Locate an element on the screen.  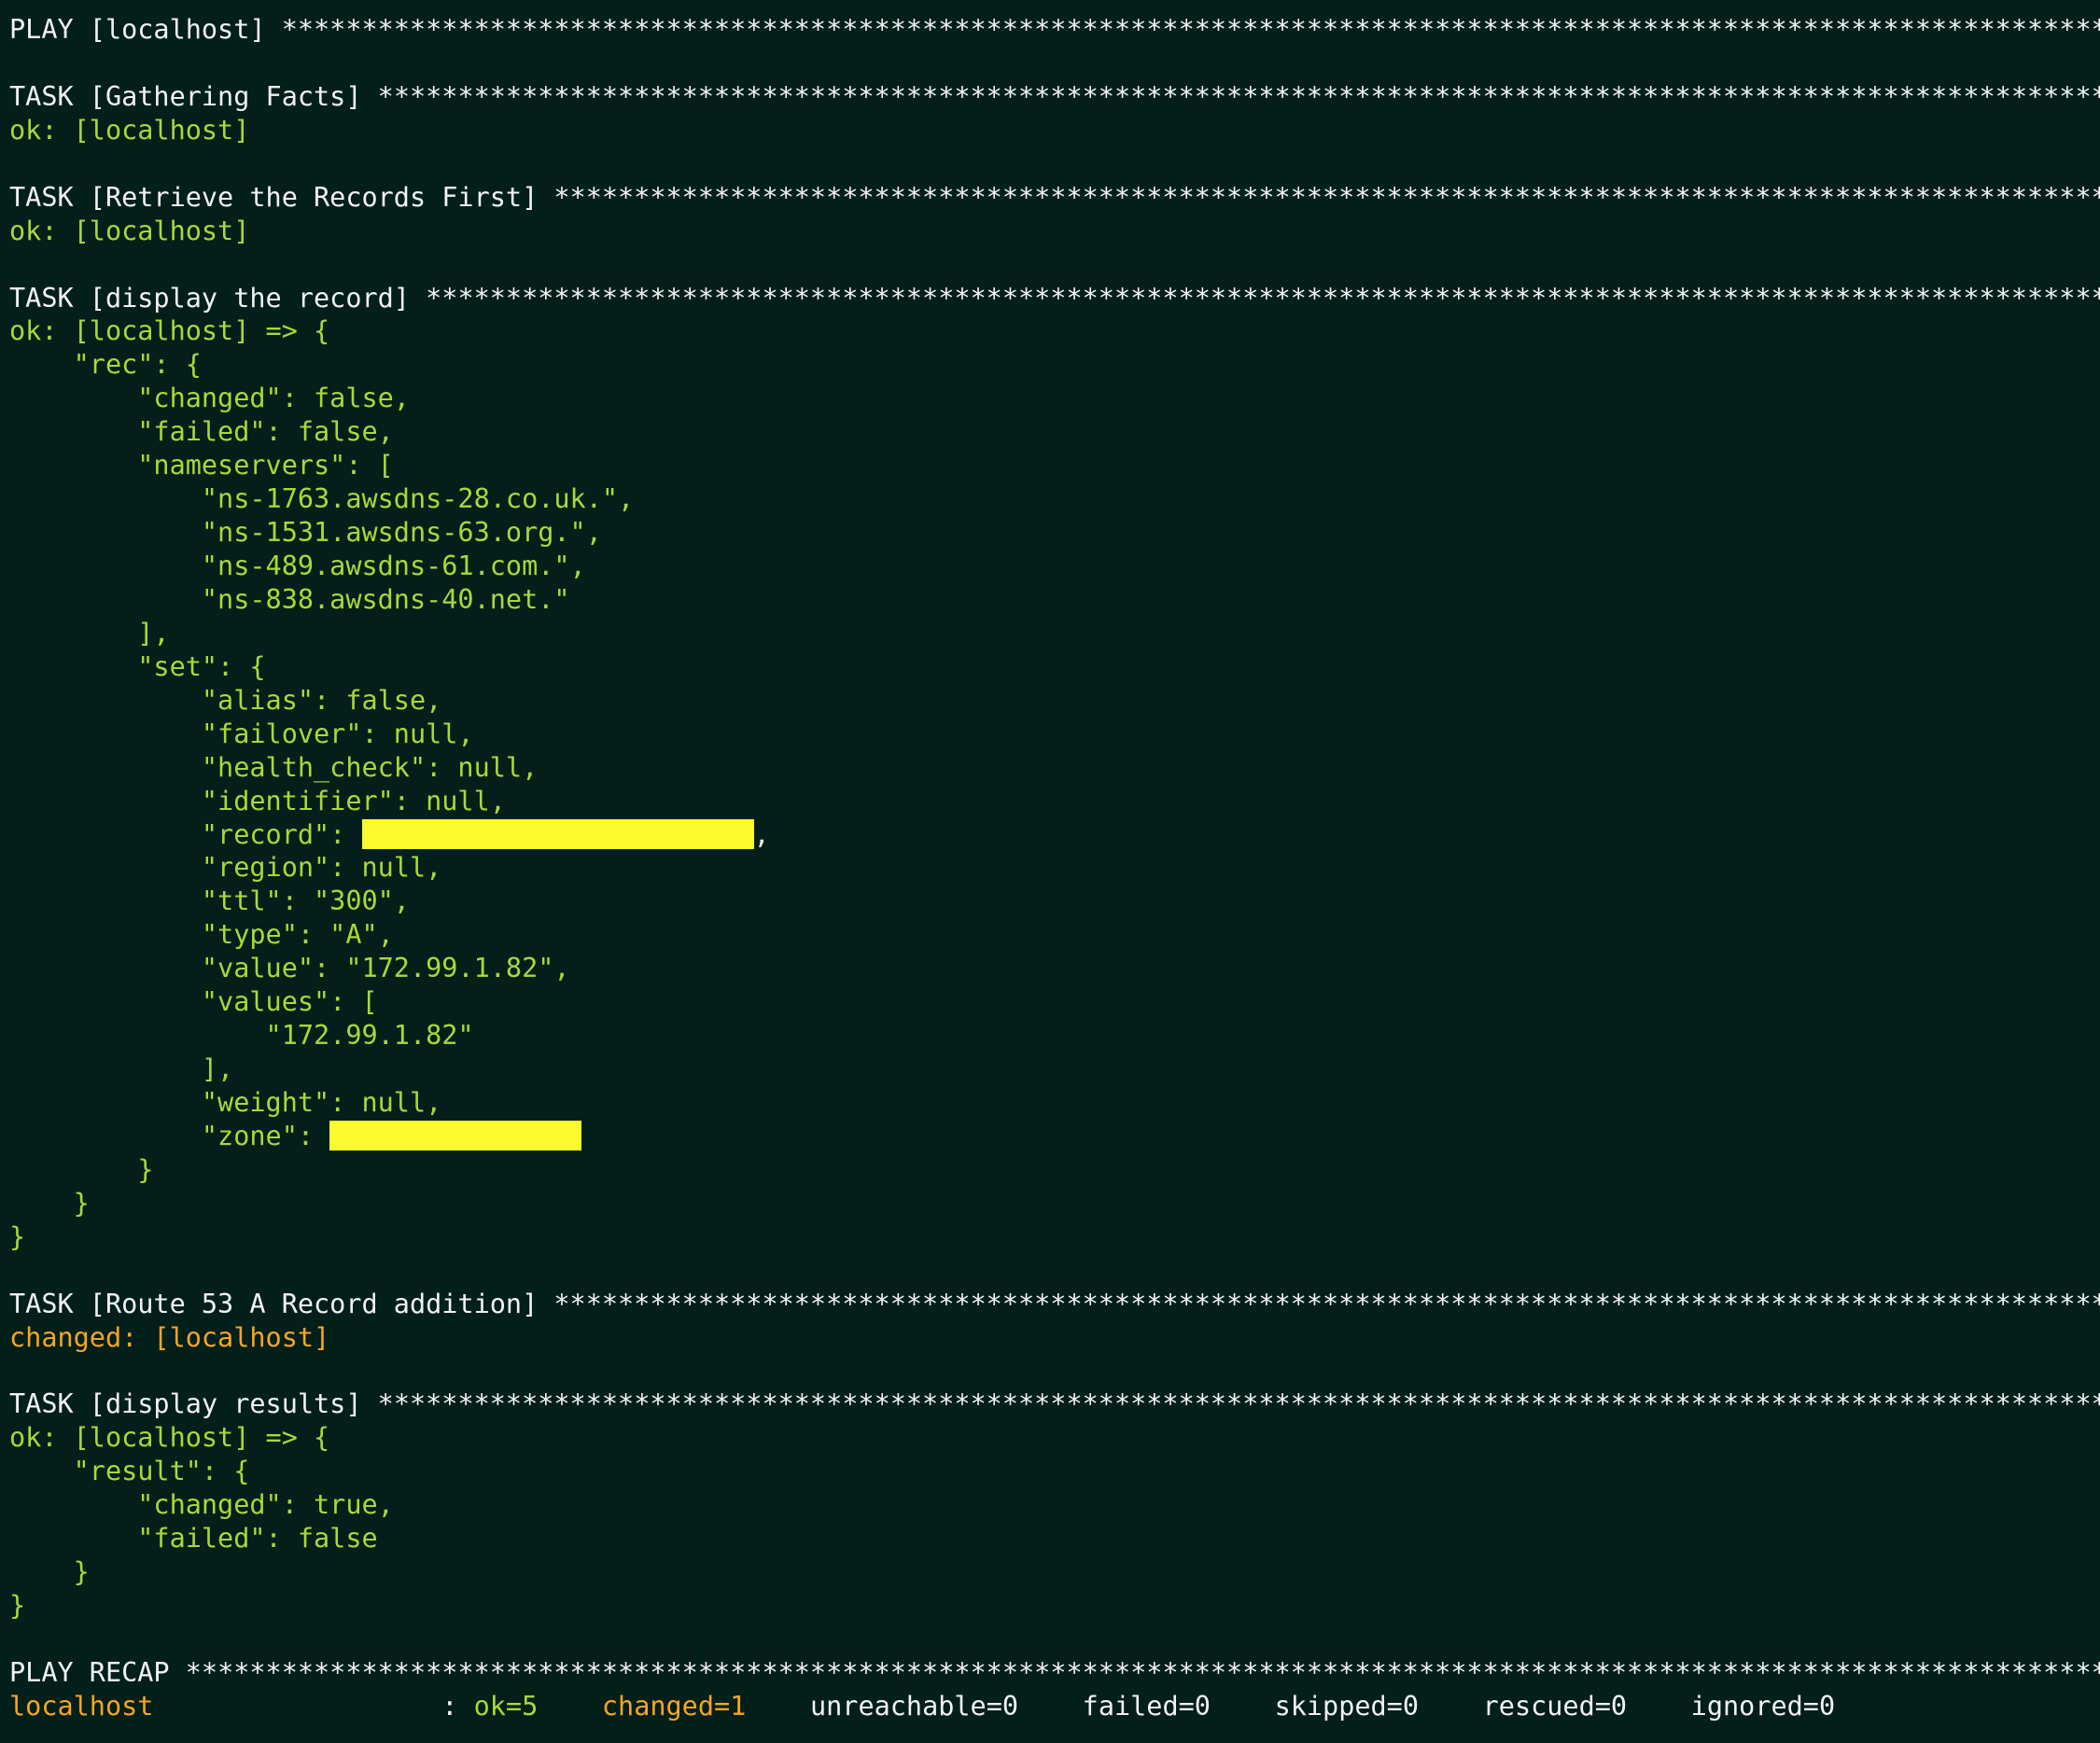
output-line: "values": [ is located at coordinates (193, 1002).